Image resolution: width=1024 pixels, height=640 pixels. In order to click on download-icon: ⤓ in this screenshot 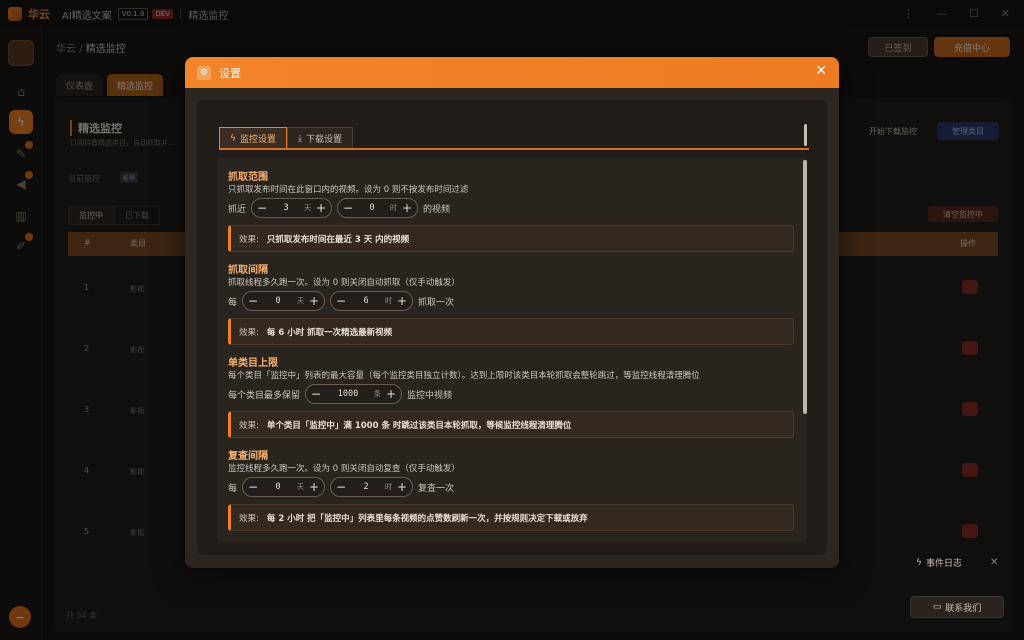, I will do `click(299, 138)`.